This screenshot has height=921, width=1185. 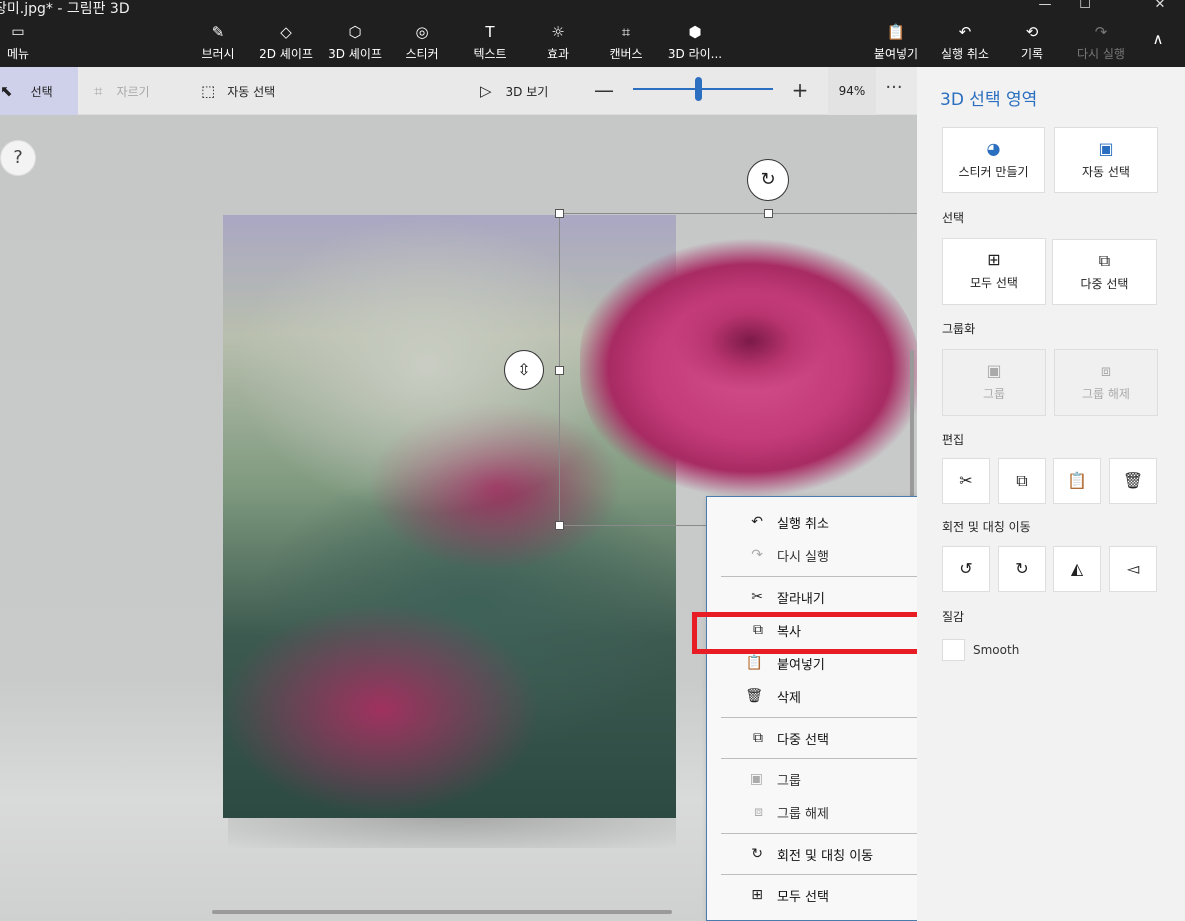 What do you see at coordinates (422, 43) in the screenshot?
I see `stickers-tool-button: ◎ 스티커` at bounding box center [422, 43].